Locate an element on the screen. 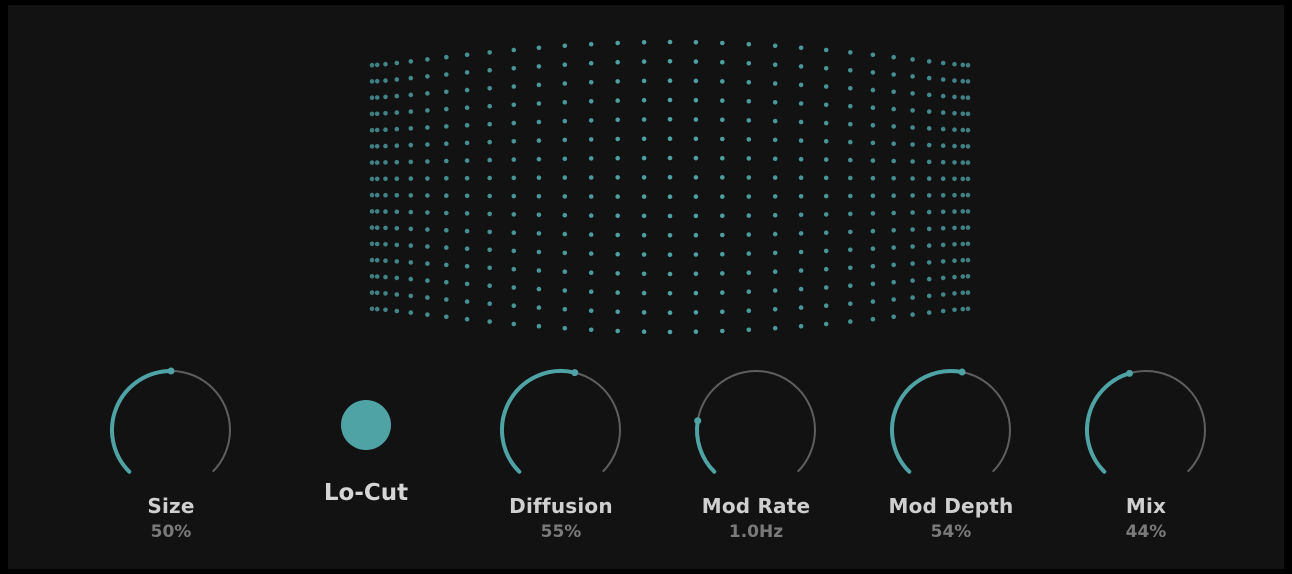  size-knob-handle is located at coordinates (171, 371).